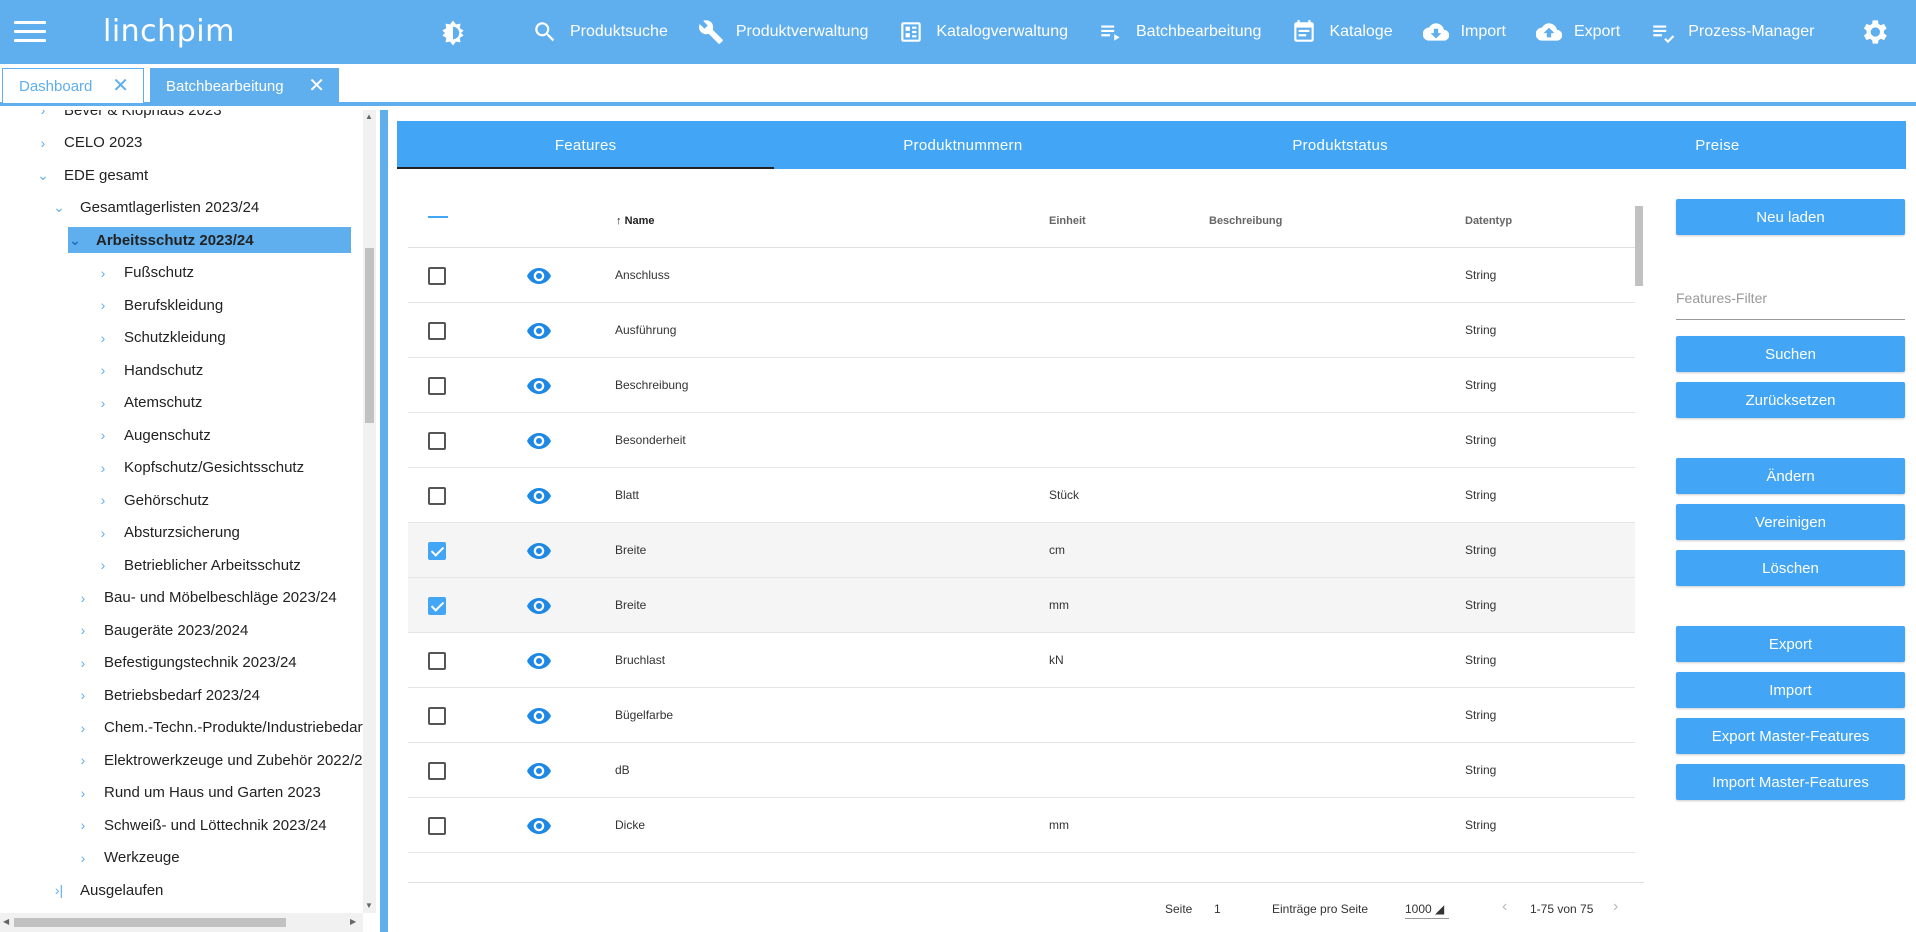  Describe the element at coordinates (1790, 400) in the screenshot. I see `reset-button: Zurücksetzen` at that location.